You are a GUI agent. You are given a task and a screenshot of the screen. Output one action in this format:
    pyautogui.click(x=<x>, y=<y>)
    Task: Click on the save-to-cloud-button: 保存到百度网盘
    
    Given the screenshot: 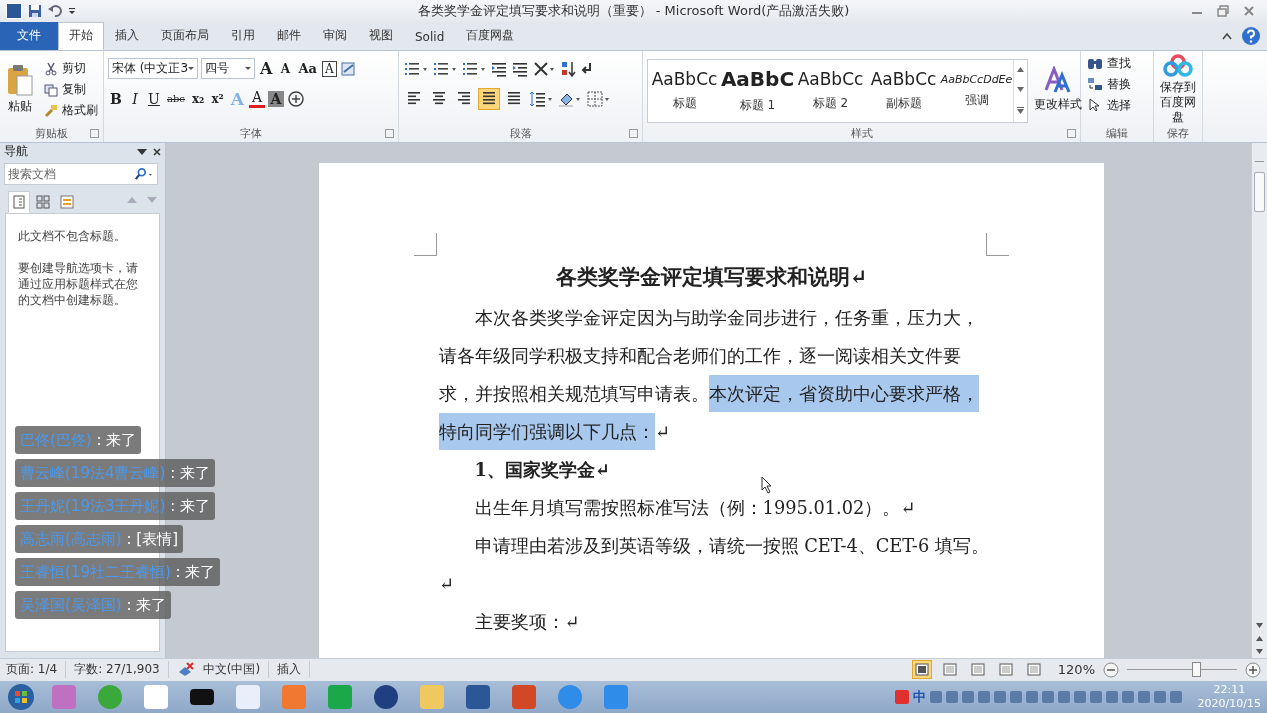 What is the action you would take?
    pyautogui.click(x=1178, y=89)
    